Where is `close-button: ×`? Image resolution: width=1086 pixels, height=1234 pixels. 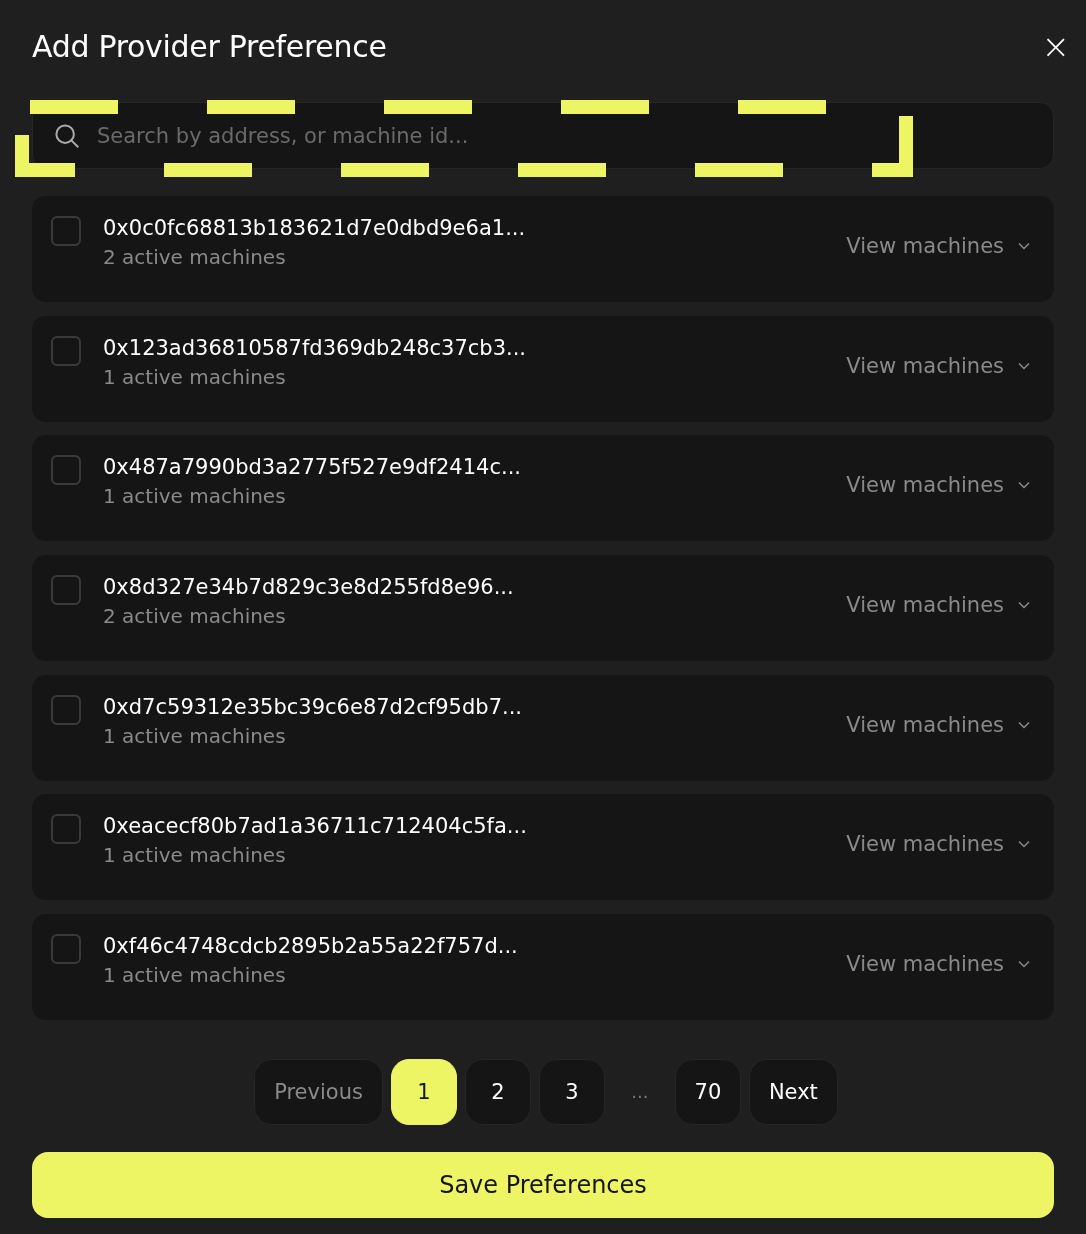 close-button: × is located at coordinates (1055, 46).